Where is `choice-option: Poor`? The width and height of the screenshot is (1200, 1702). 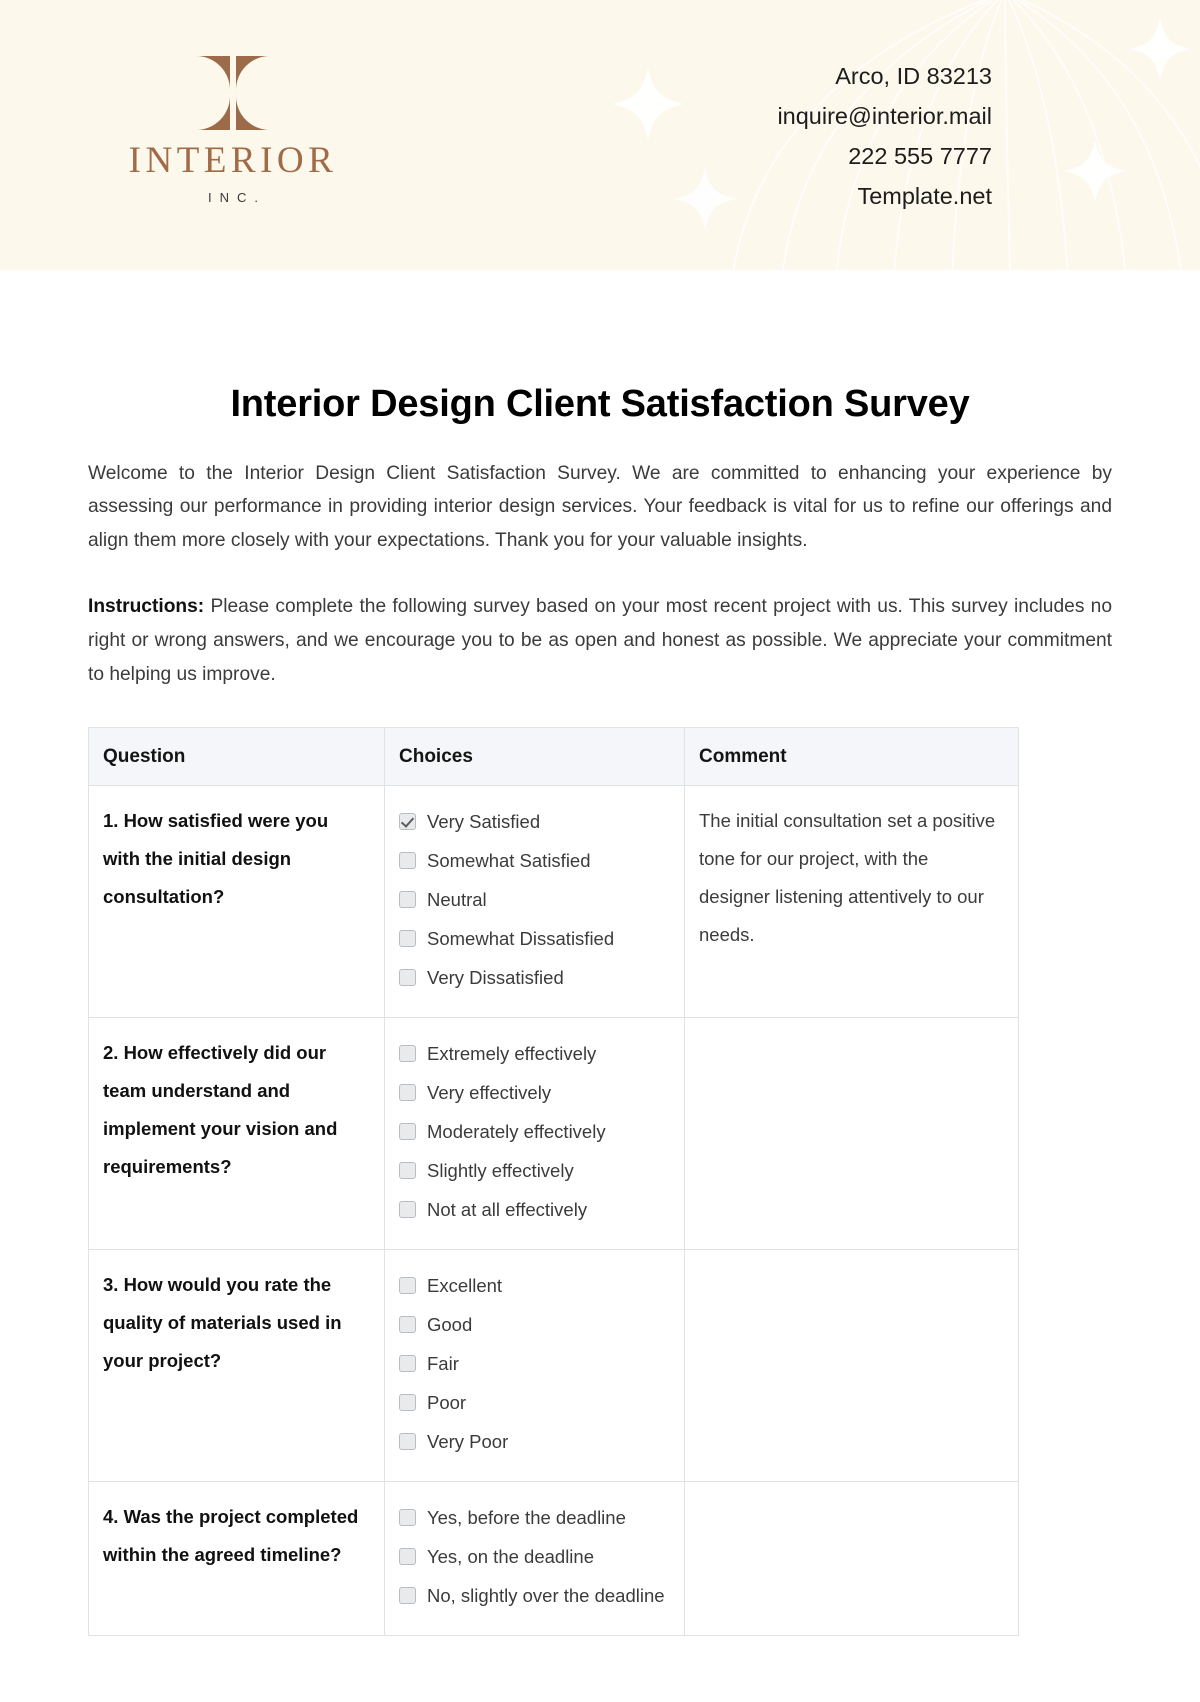
choice-option: Poor is located at coordinates (534, 1402).